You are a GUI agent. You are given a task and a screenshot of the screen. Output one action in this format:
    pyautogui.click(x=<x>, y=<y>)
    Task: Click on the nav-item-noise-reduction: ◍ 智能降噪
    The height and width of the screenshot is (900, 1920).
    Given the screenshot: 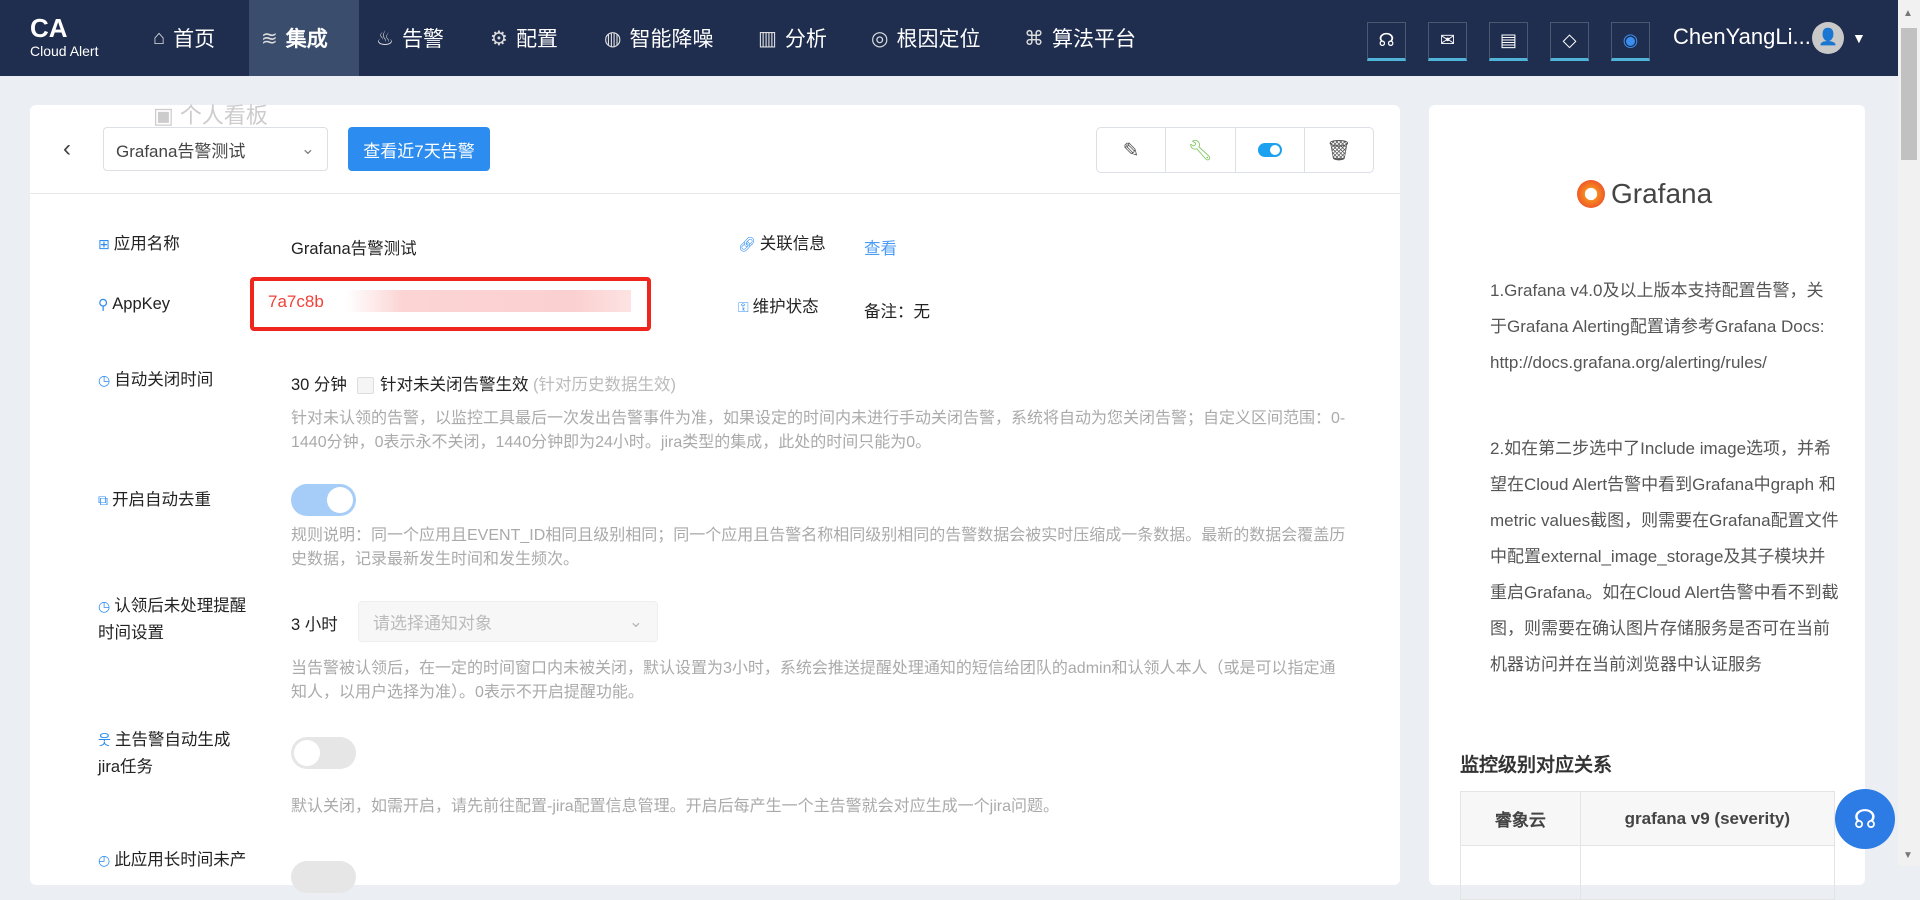 What is the action you would take?
    pyautogui.click(x=658, y=38)
    